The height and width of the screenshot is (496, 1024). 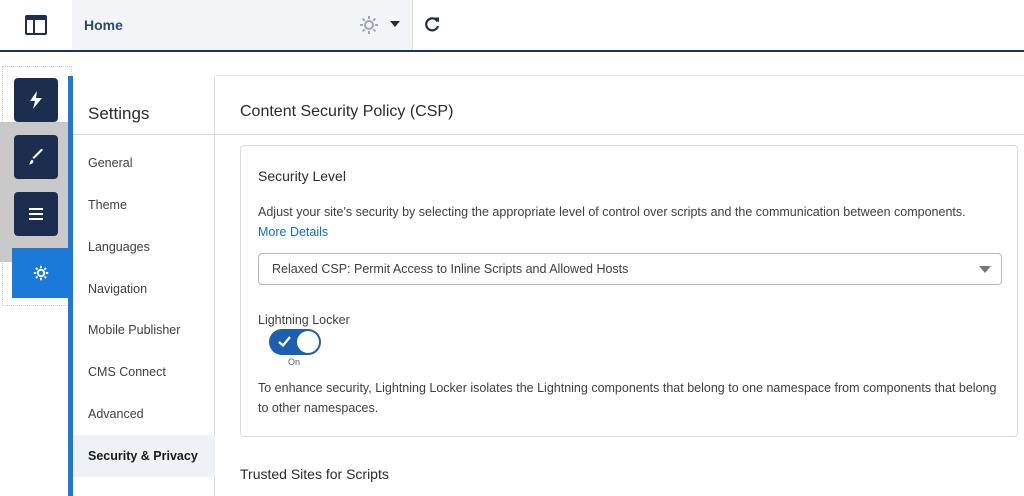 What do you see at coordinates (103, 25) in the screenshot?
I see `page-title: Home` at bounding box center [103, 25].